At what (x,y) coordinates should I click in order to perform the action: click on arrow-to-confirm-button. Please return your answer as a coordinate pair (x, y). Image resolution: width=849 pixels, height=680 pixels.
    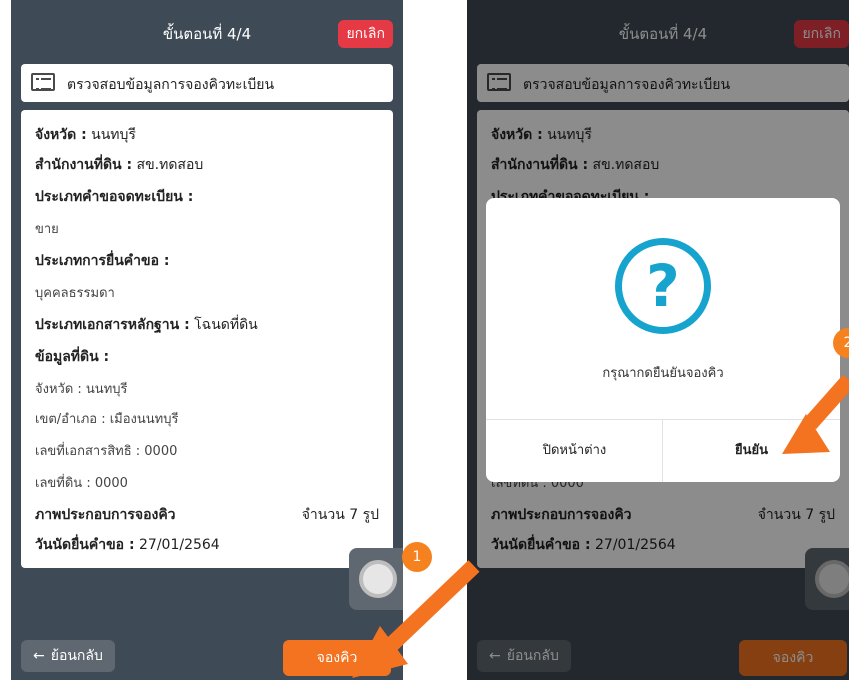
    Looking at the image, I should click on (815, 414).